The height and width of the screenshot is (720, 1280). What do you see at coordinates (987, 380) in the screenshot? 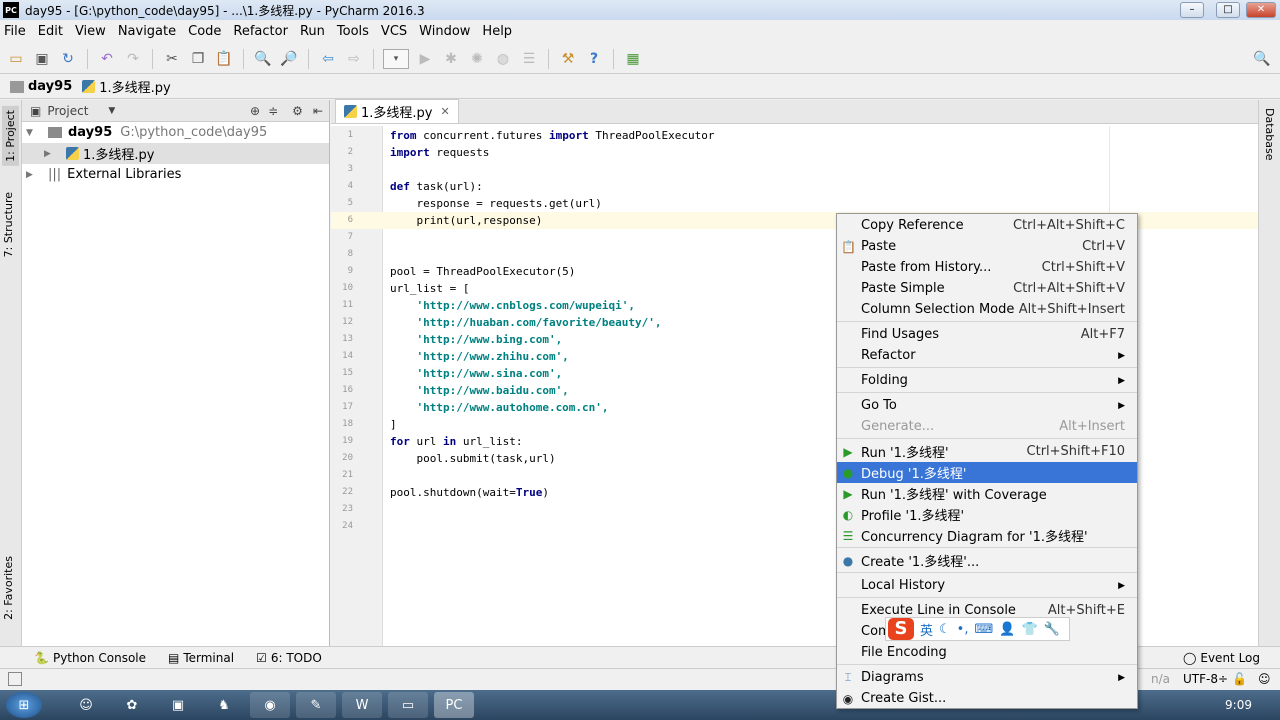
I see `context-menu-item: Folding ▶` at bounding box center [987, 380].